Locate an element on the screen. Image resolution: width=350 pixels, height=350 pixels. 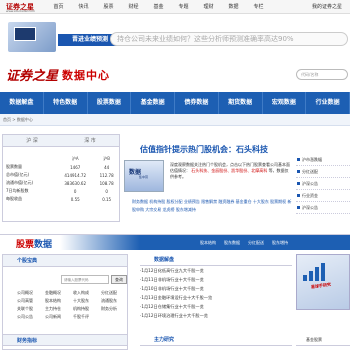
ad-banner: 晋进业绩预测 持仓公司未来业绩如何？这些分析师预测准确率高达90% is located at coordinates (175, 37).